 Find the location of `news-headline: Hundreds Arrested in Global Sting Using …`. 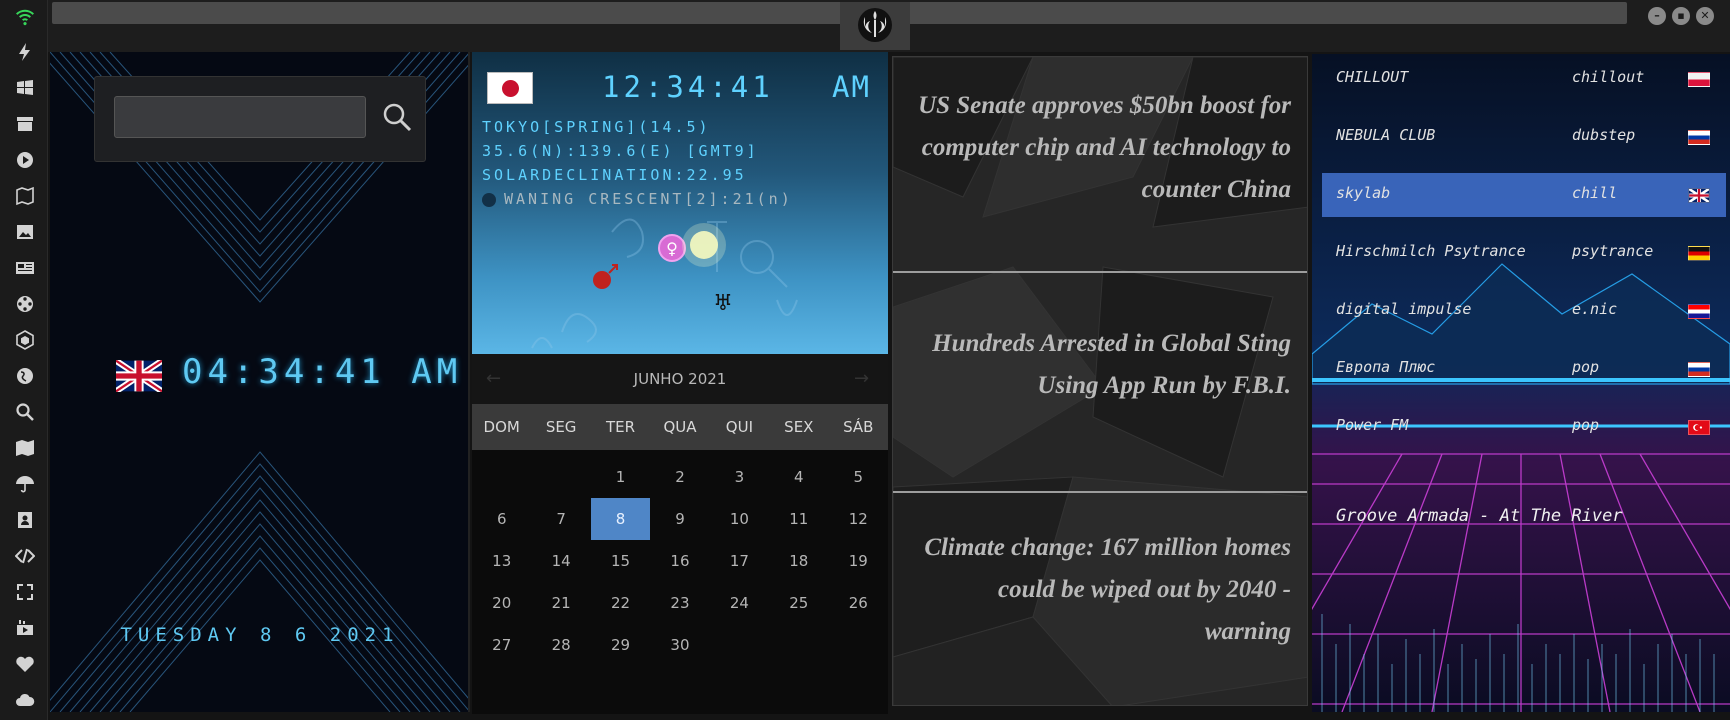

news-headline: Hundreds Arrested in Global Sting Using … is located at coordinates (1100, 431).